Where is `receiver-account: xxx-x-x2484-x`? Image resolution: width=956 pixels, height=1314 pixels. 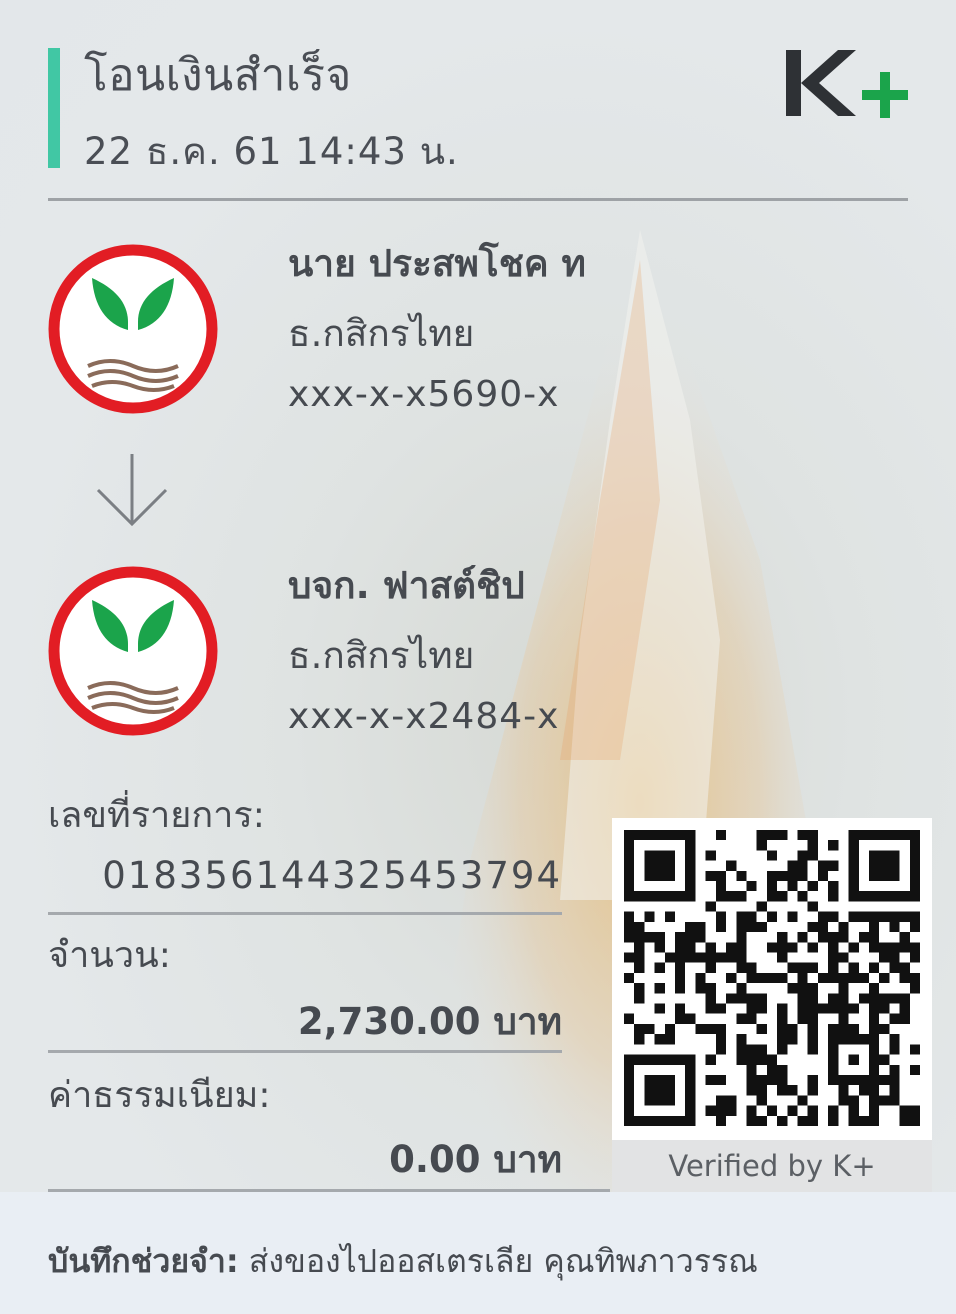
receiver-account: xxx-x-x2484-x is located at coordinates (424, 716).